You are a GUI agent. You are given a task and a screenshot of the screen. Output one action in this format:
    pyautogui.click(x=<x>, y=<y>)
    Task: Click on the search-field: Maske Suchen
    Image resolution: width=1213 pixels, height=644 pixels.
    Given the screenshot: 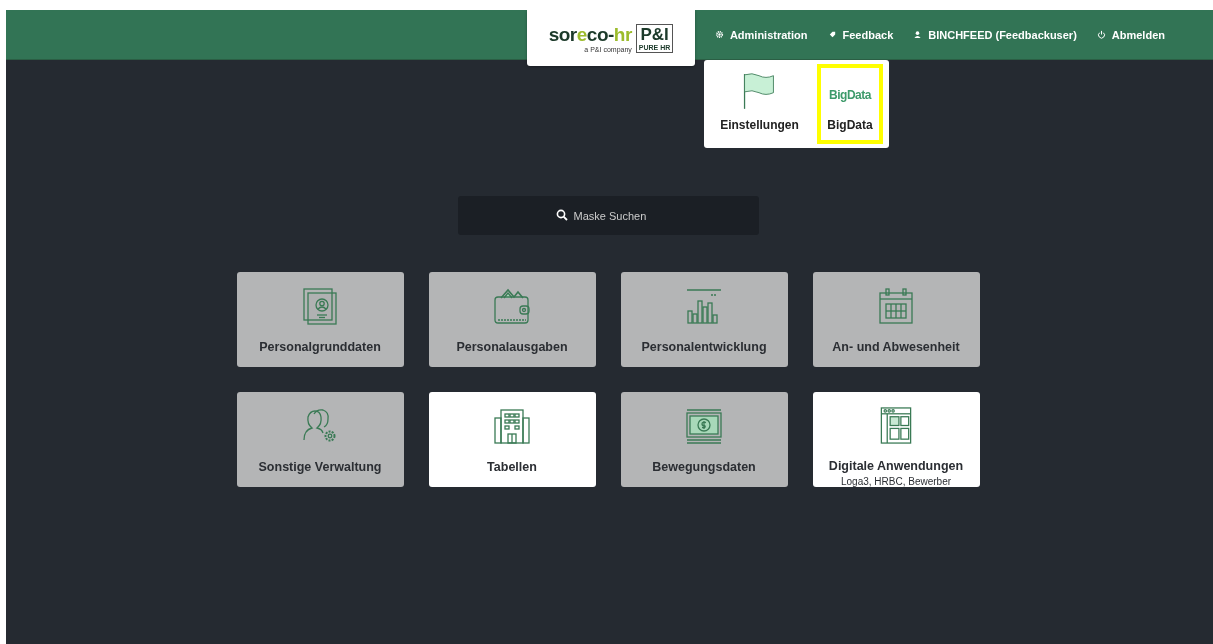 What is the action you would take?
    pyautogui.click(x=608, y=215)
    